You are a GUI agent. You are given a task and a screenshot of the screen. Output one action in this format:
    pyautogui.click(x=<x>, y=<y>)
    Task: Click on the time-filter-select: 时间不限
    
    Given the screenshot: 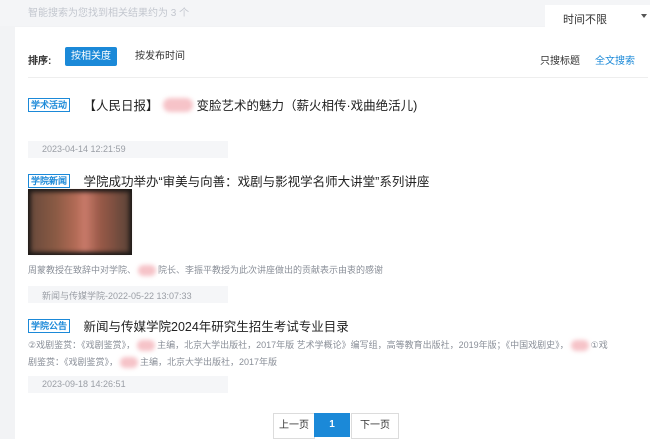 What is the action you would take?
    pyautogui.click(x=597, y=16)
    